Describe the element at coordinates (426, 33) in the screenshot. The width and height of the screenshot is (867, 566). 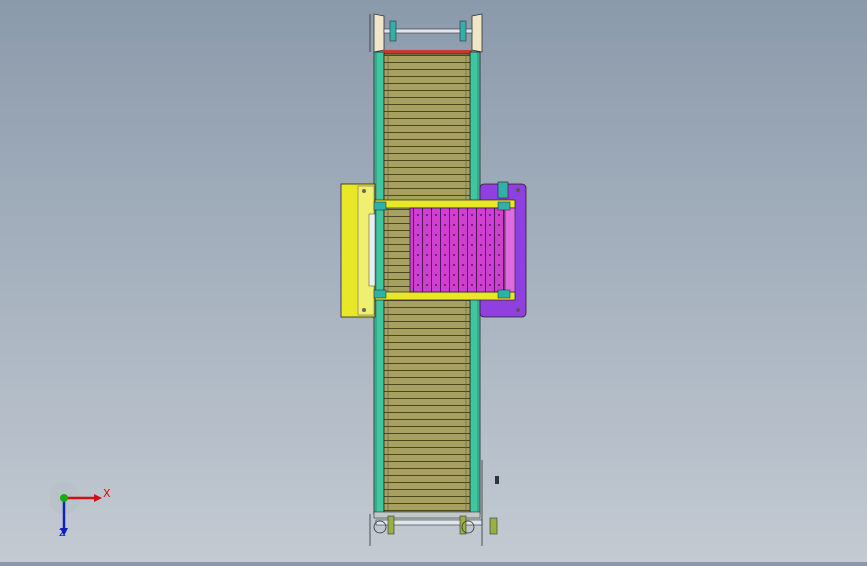
I see `top-drive-assembly` at that location.